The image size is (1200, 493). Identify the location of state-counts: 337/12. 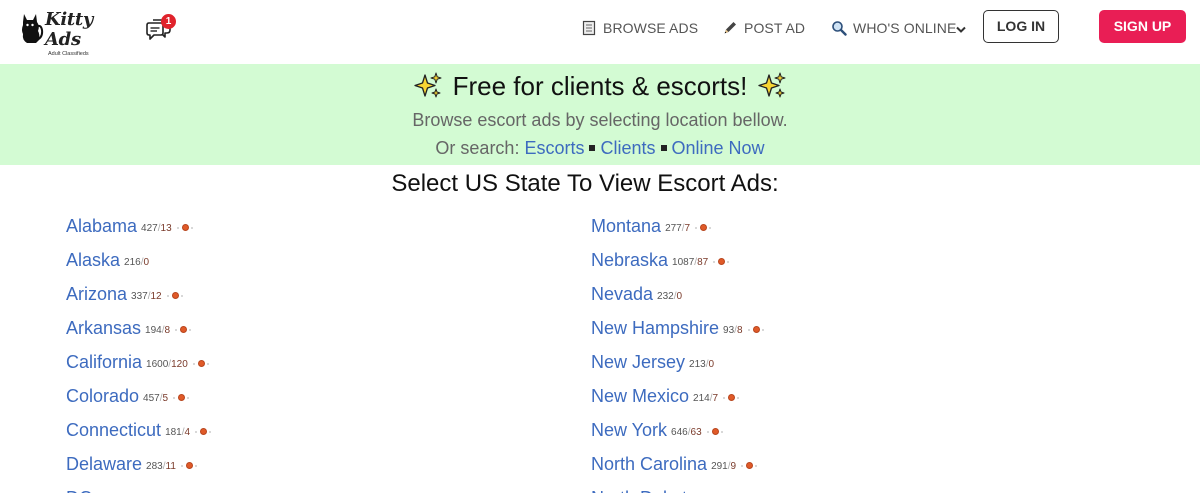
(146, 296).